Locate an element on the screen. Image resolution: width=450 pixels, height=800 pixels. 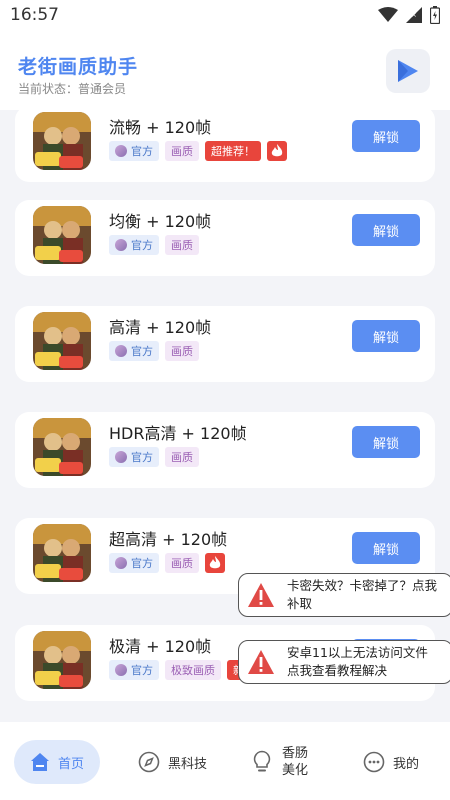
card-key-notice-line2: 补取 is located at coordinates (300, 603).